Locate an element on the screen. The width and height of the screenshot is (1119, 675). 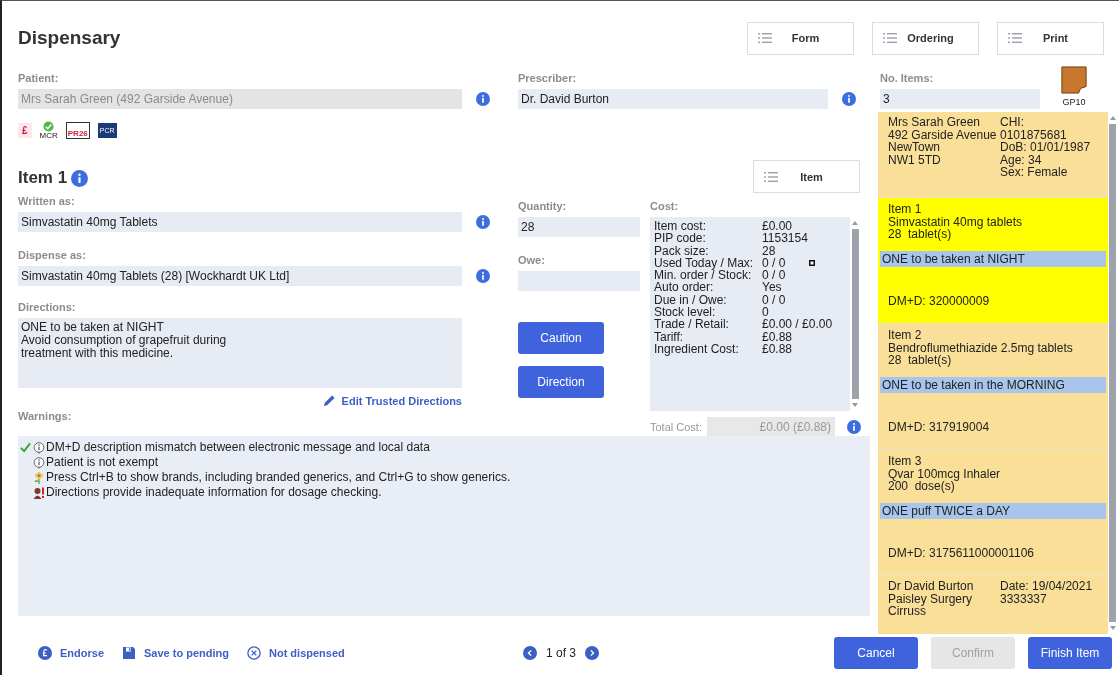
summary-text: Bendroflumethiazide 2.5mg tablets is located at coordinates (981, 347).